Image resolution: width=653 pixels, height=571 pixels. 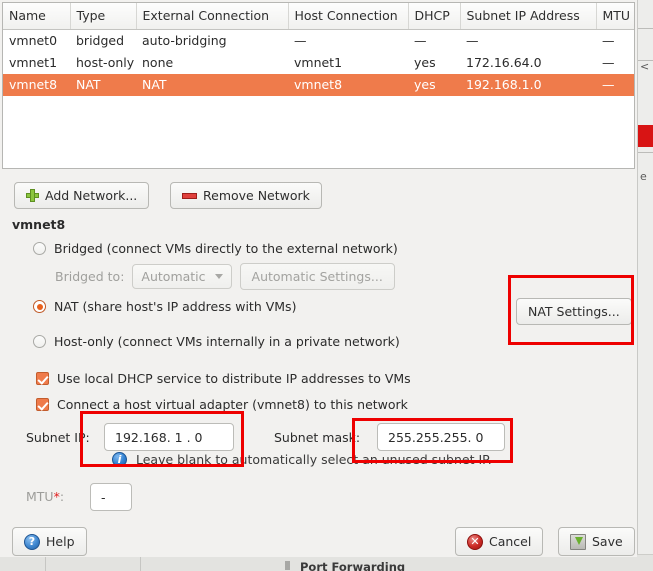 I want to click on table-row: vmnet0 bridged auto-bridging — — — —, so click(x=318, y=41).